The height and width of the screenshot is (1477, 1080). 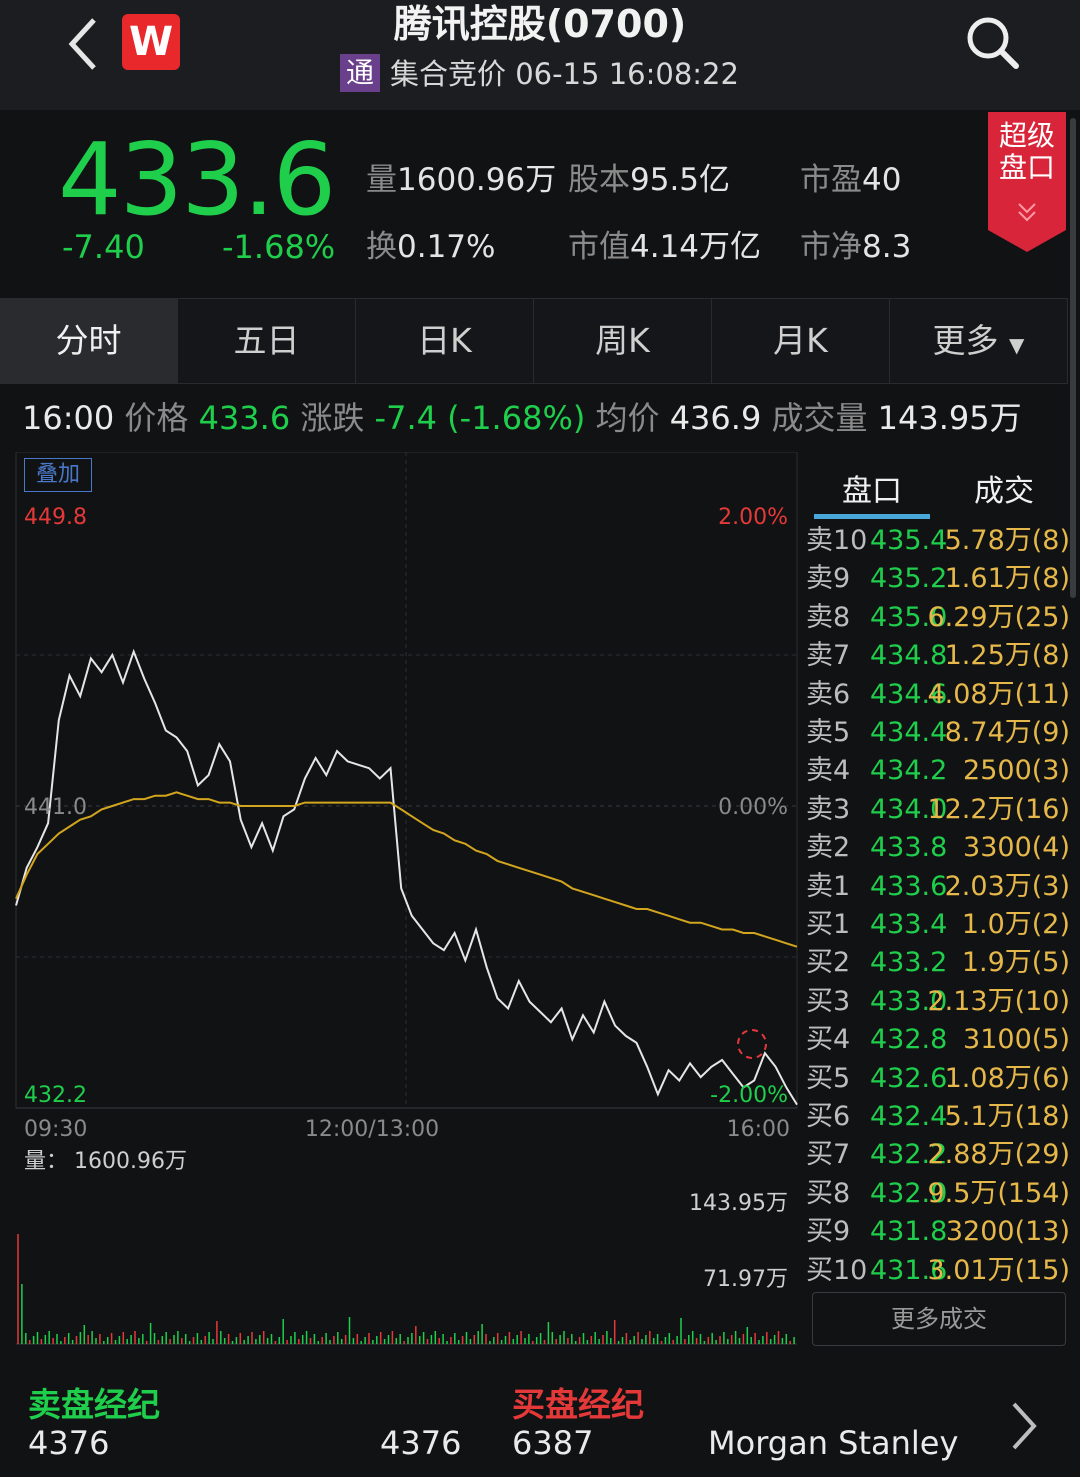 I want to click on orderbook-row: 买3 433.0 2.13万(10), so click(x=940, y=1002).